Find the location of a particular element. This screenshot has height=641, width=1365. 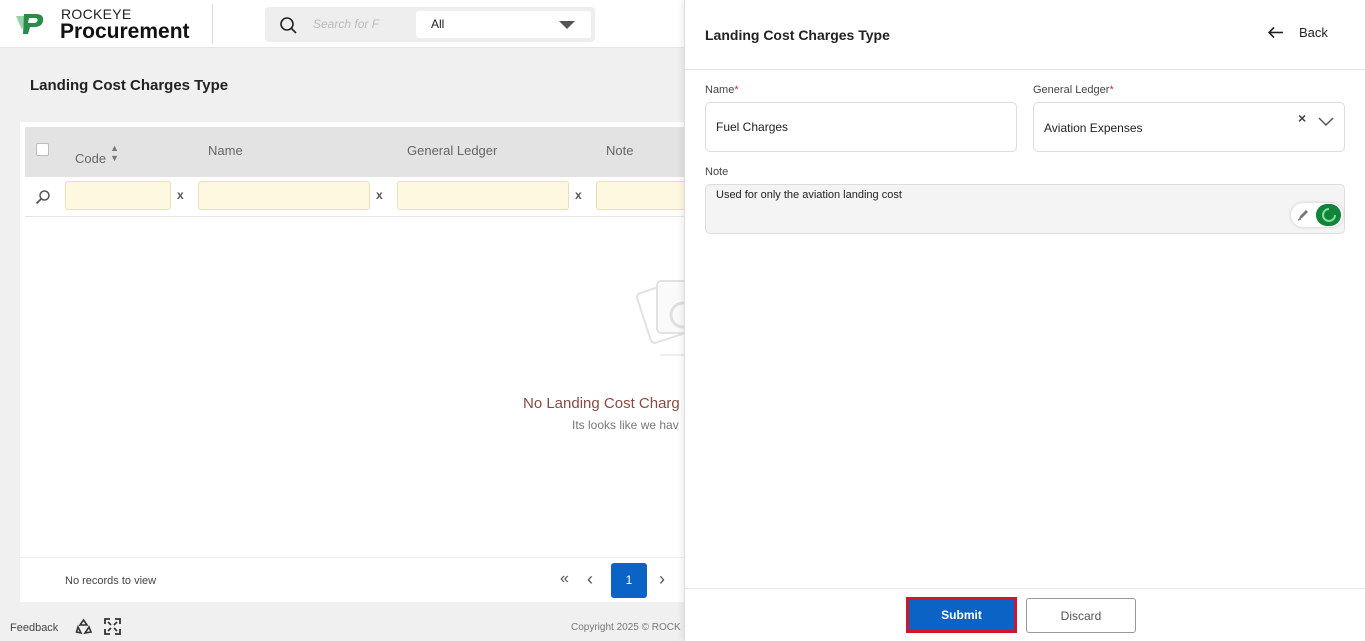

filter-search-icon is located at coordinates (42, 197).